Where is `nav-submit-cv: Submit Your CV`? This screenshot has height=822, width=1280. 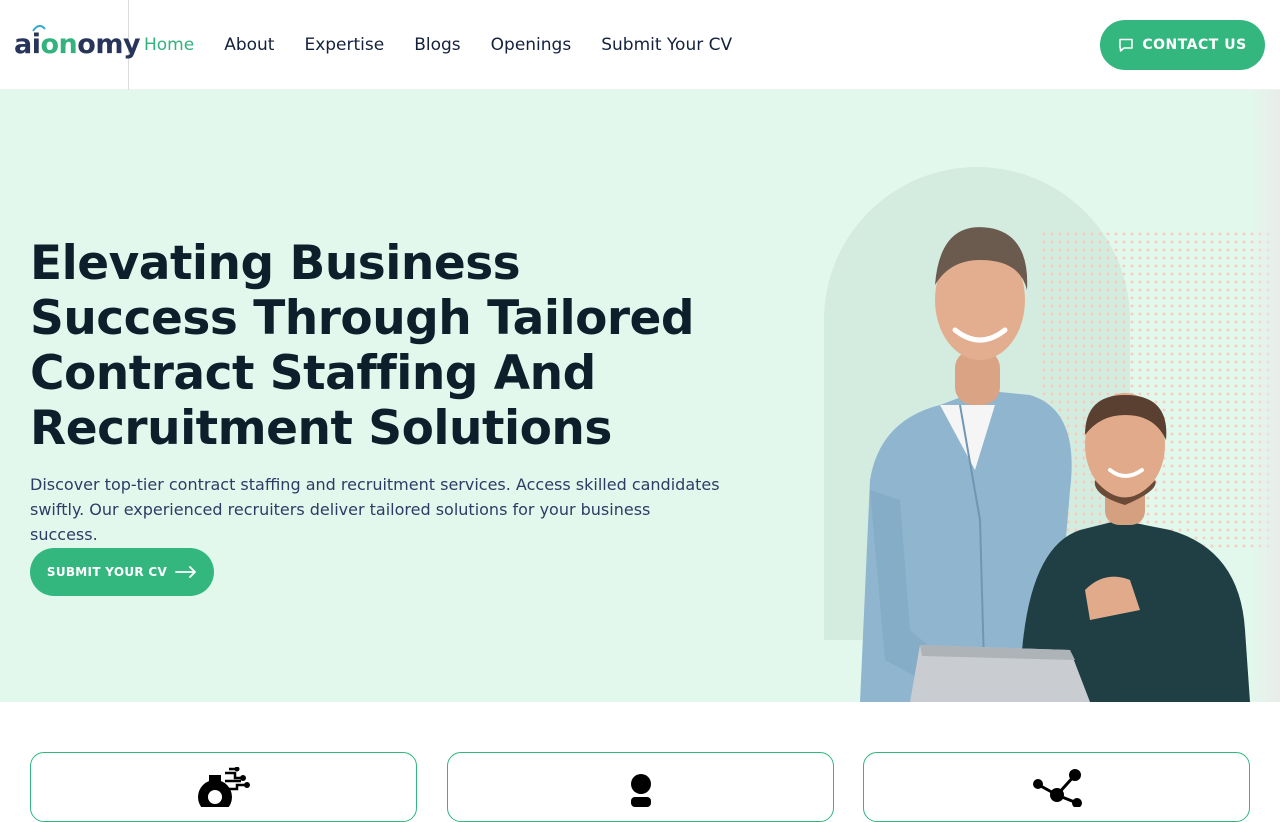 nav-submit-cv: Submit Your CV is located at coordinates (666, 45).